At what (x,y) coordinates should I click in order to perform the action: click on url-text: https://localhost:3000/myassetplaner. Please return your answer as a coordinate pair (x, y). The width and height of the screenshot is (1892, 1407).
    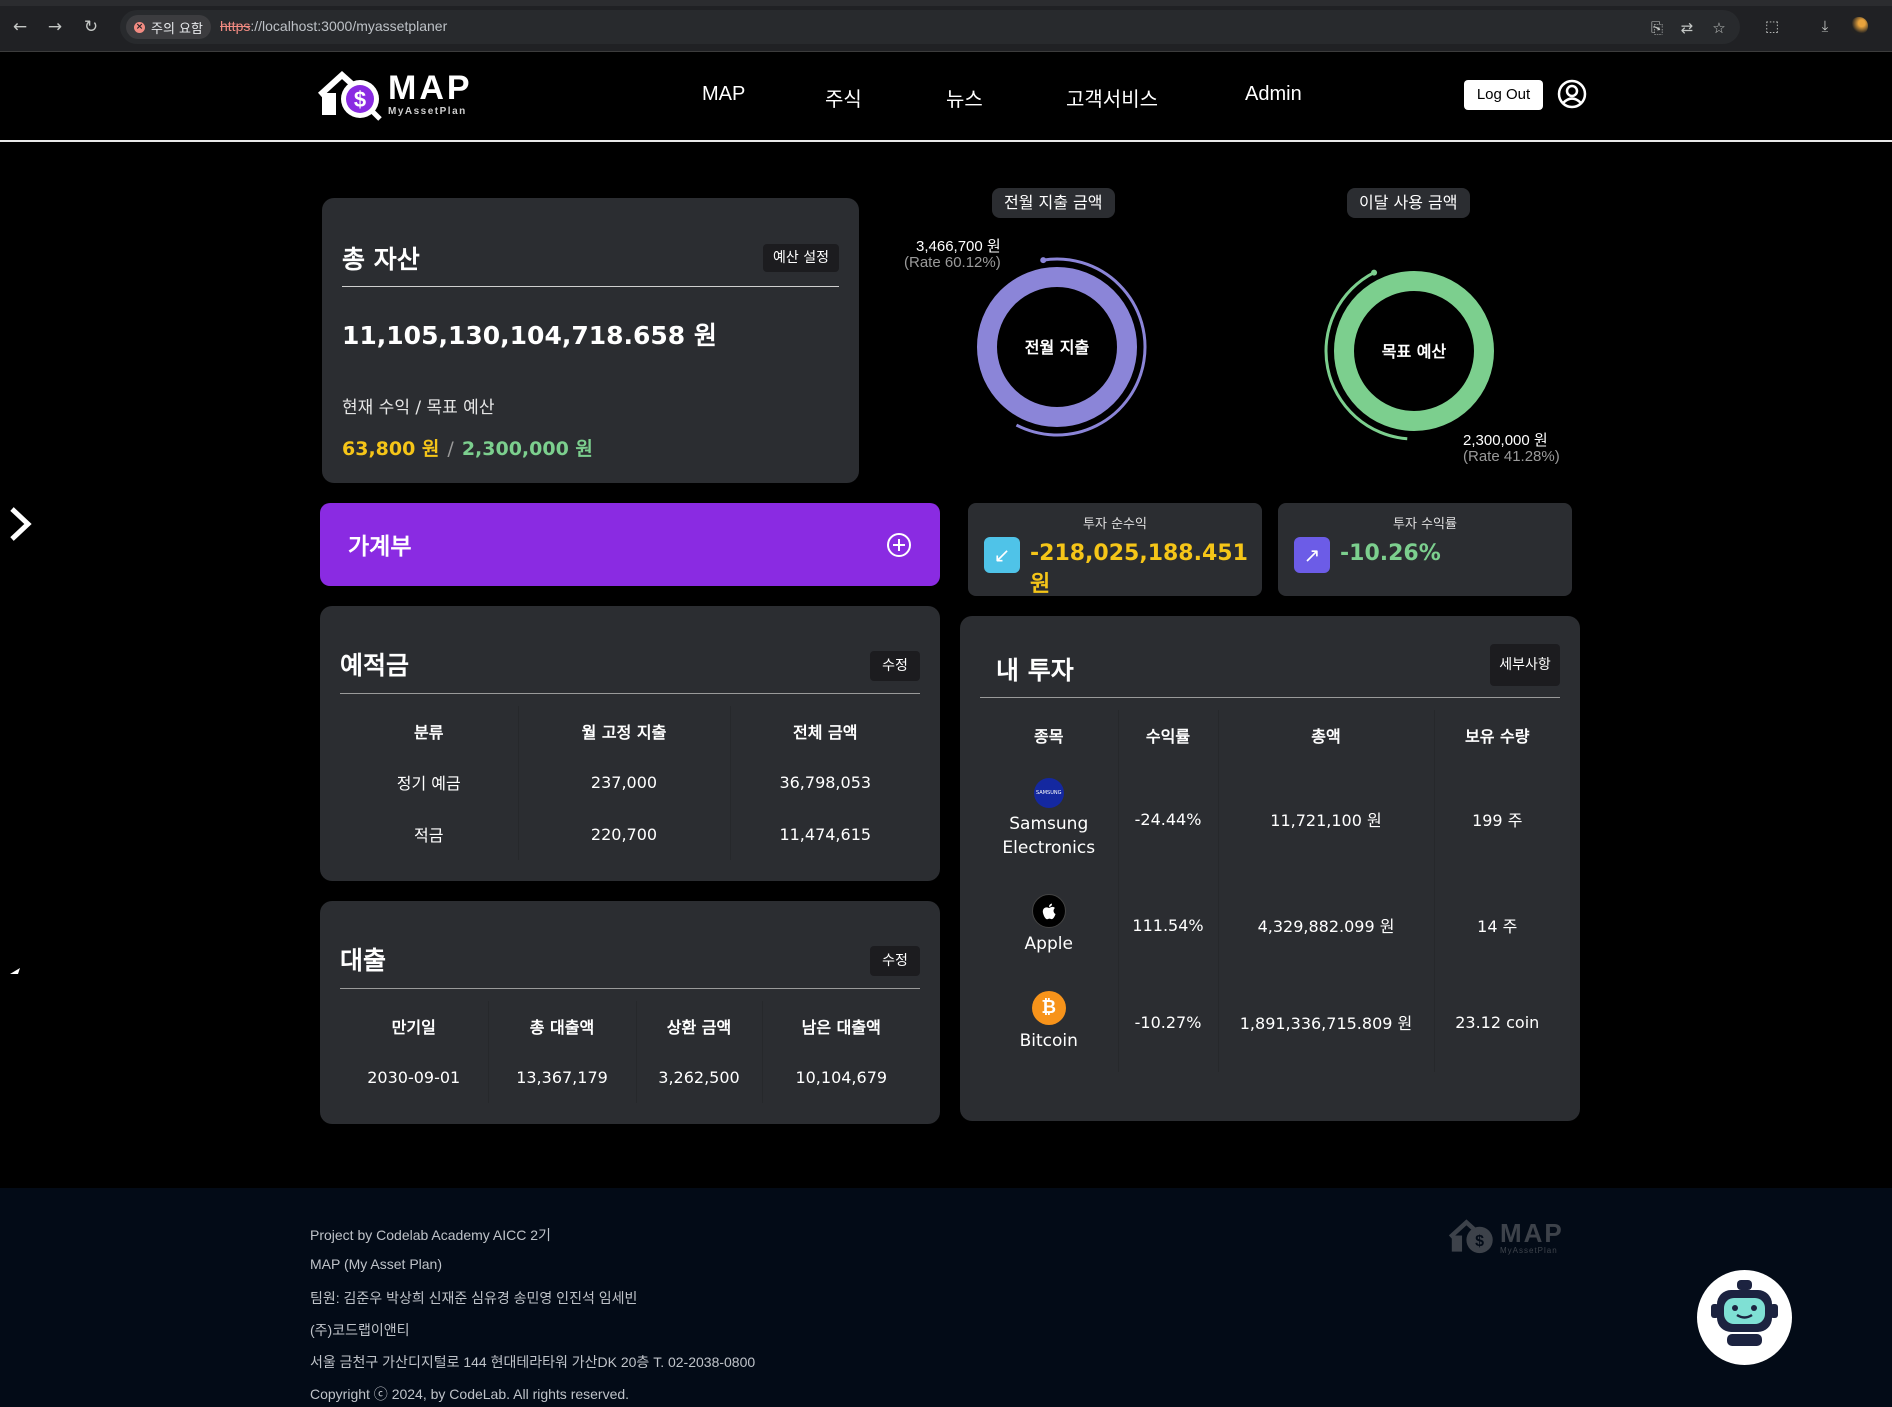
    Looking at the image, I should click on (333, 26).